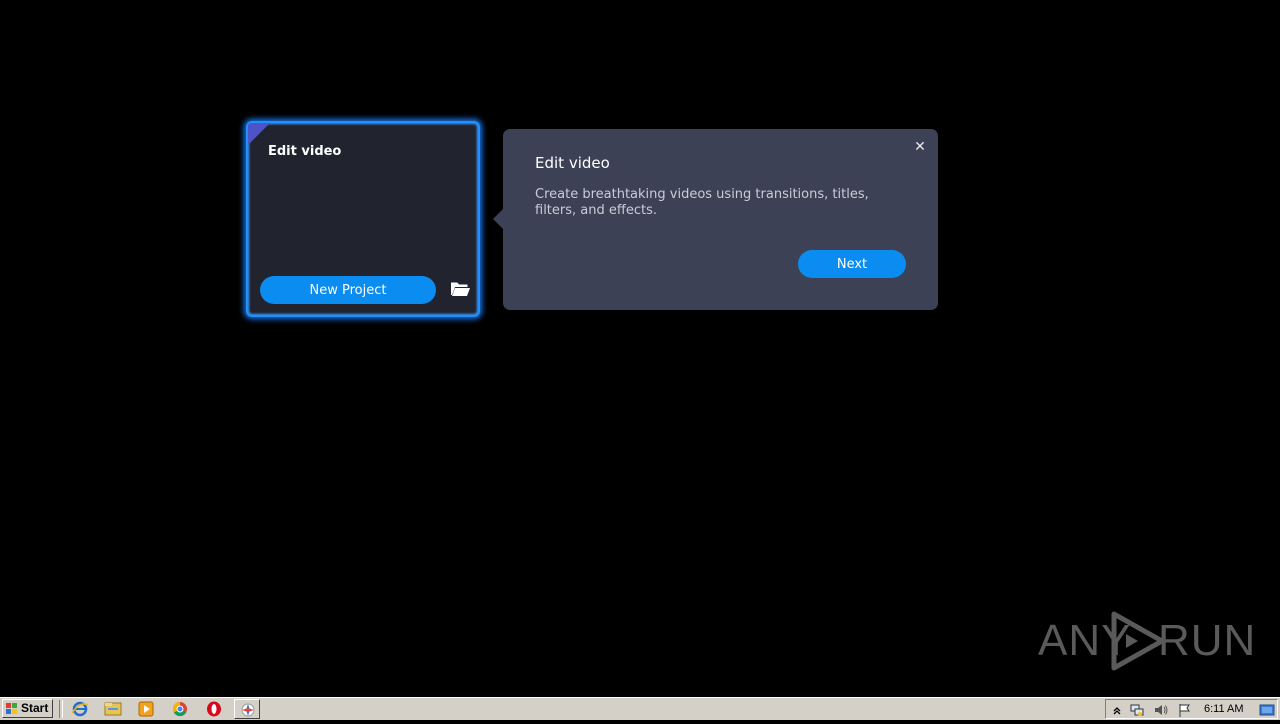 Image resolution: width=1280 pixels, height=724 pixels. What do you see at coordinates (113, 709) in the screenshot?
I see `file-explorer-icon` at bounding box center [113, 709].